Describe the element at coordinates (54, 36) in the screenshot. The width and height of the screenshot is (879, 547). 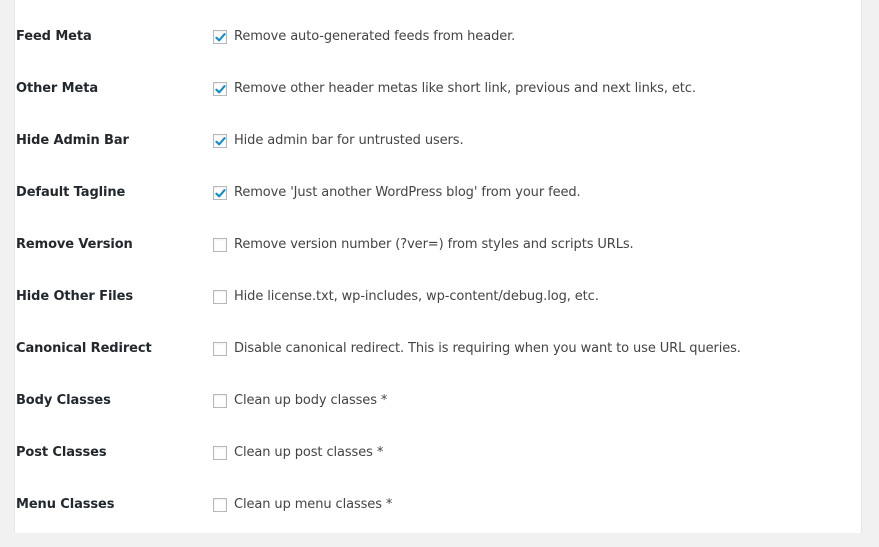
I see `setting-label: Feed Meta` at that location.